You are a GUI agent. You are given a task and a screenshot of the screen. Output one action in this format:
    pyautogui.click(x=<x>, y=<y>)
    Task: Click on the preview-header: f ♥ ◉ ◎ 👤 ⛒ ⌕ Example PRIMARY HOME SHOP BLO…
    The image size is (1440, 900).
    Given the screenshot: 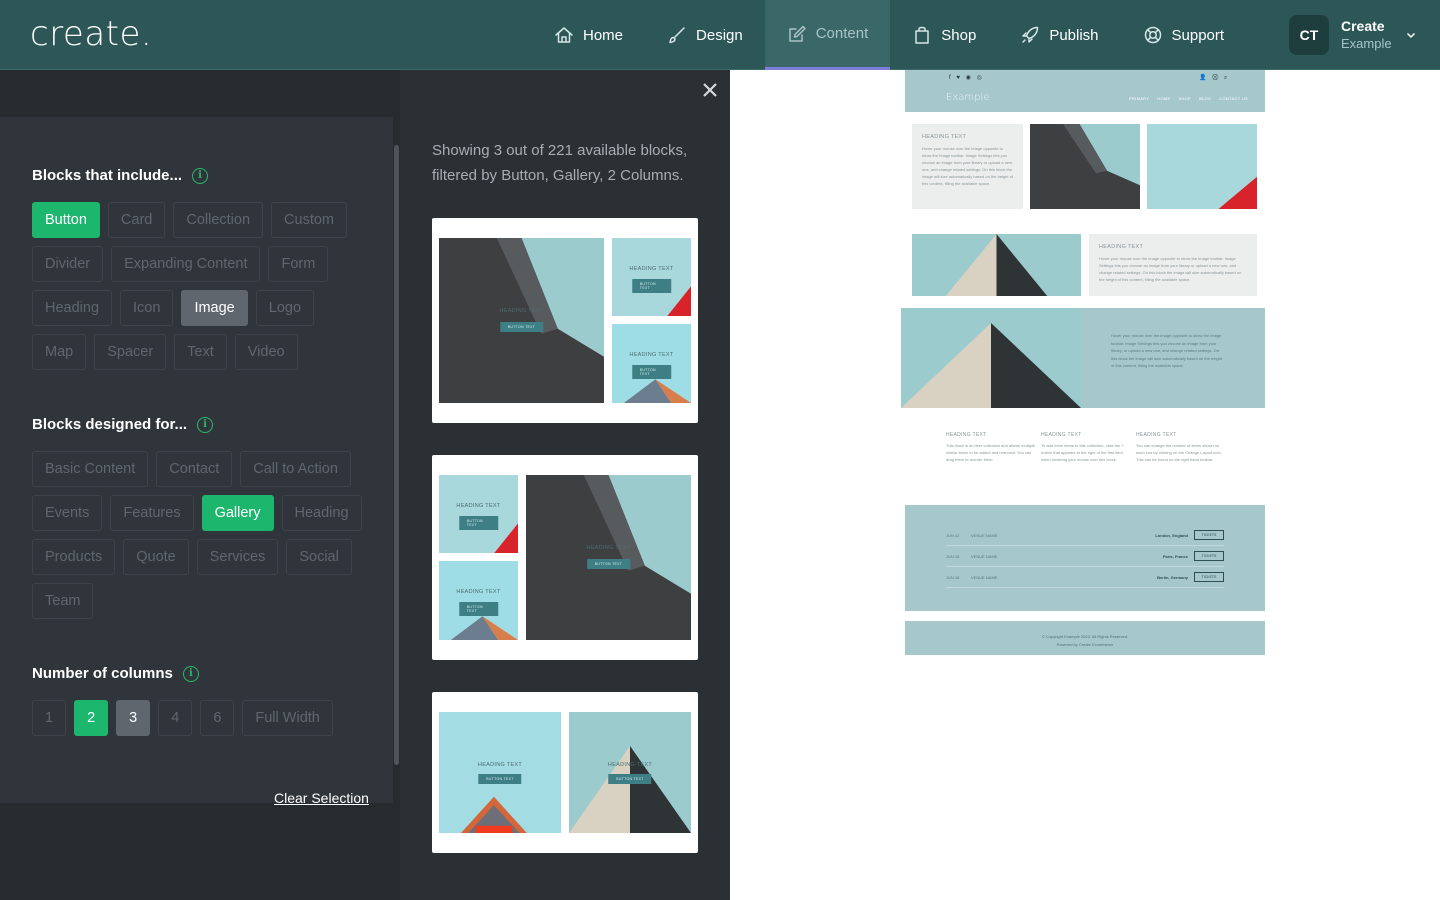 What is the action you would take?
    pyautogui.click(x=1085, y=91)
    